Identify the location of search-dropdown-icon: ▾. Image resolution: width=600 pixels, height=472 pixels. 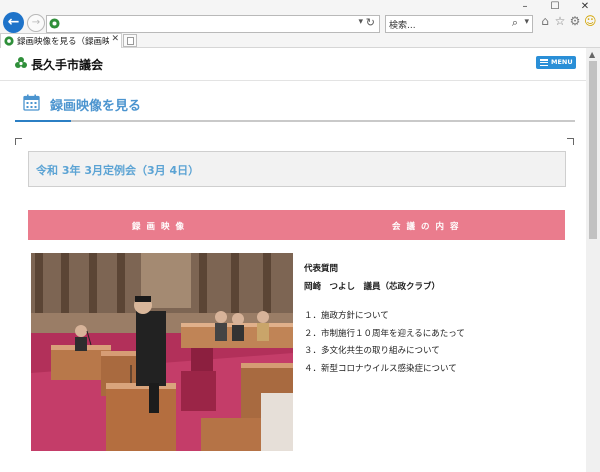
(526, 22).